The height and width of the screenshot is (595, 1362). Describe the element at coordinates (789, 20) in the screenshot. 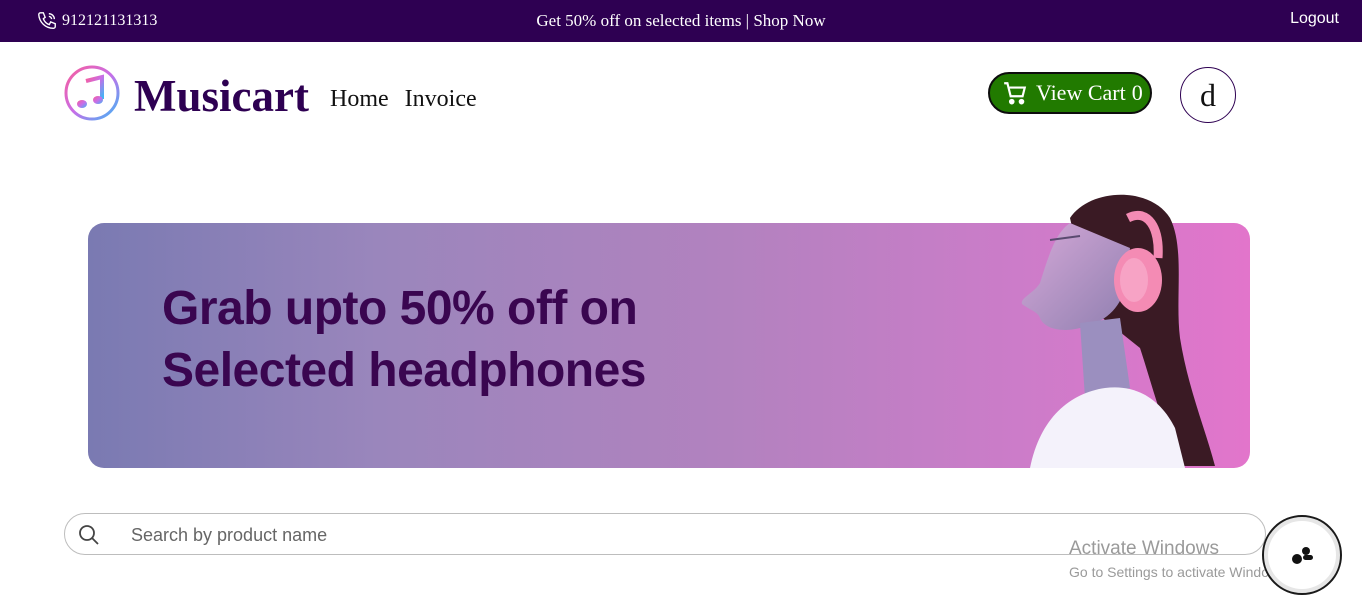

I see `shop-now-link: Shop Now` at that location.